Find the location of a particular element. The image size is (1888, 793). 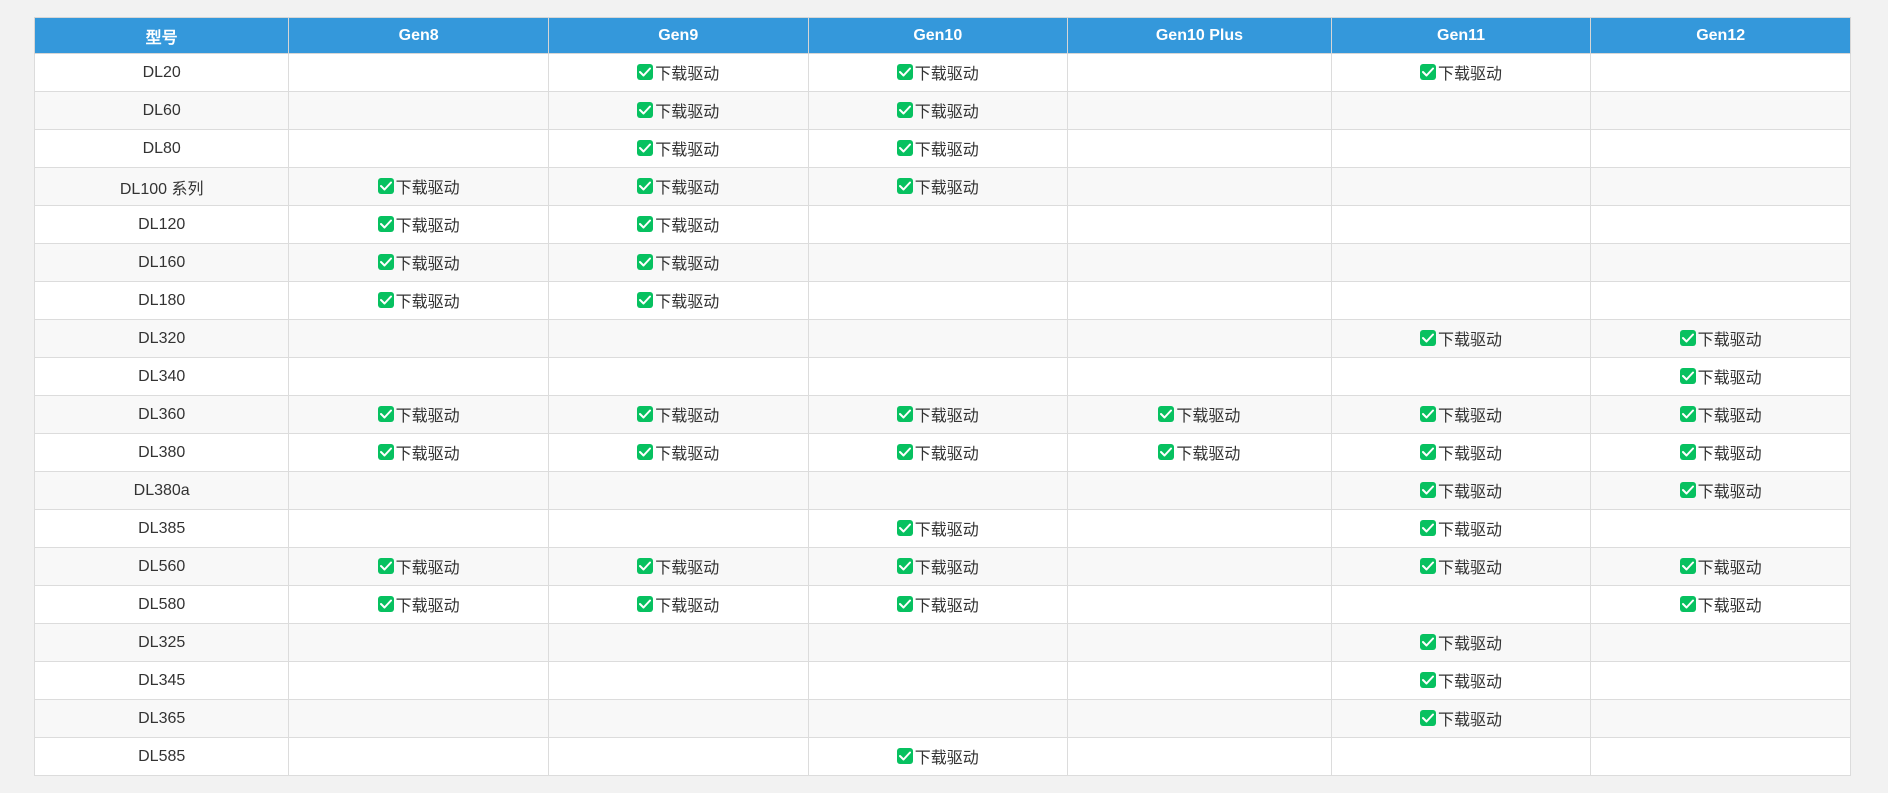

table-row: DL340 下载驱动 is located at coordinates (942, 376).